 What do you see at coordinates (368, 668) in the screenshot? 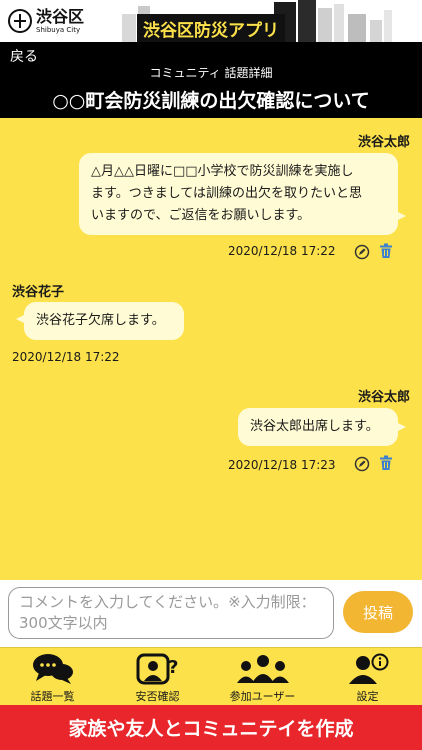
I see `person-info-icon` at bounding box center [368, 668].